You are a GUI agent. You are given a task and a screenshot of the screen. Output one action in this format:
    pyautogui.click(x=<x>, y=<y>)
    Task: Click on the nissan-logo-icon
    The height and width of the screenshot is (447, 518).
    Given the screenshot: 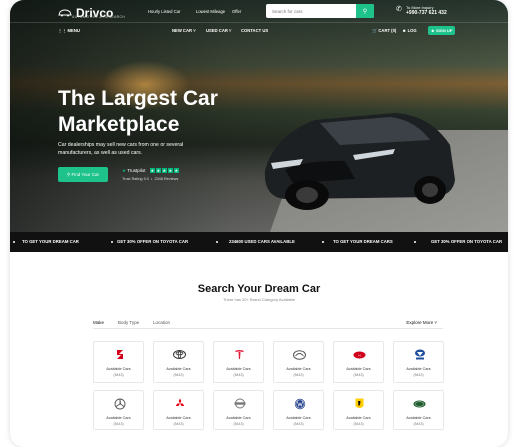 What is the action you would take?
    pyautogui.click(x=239, y=403)
    